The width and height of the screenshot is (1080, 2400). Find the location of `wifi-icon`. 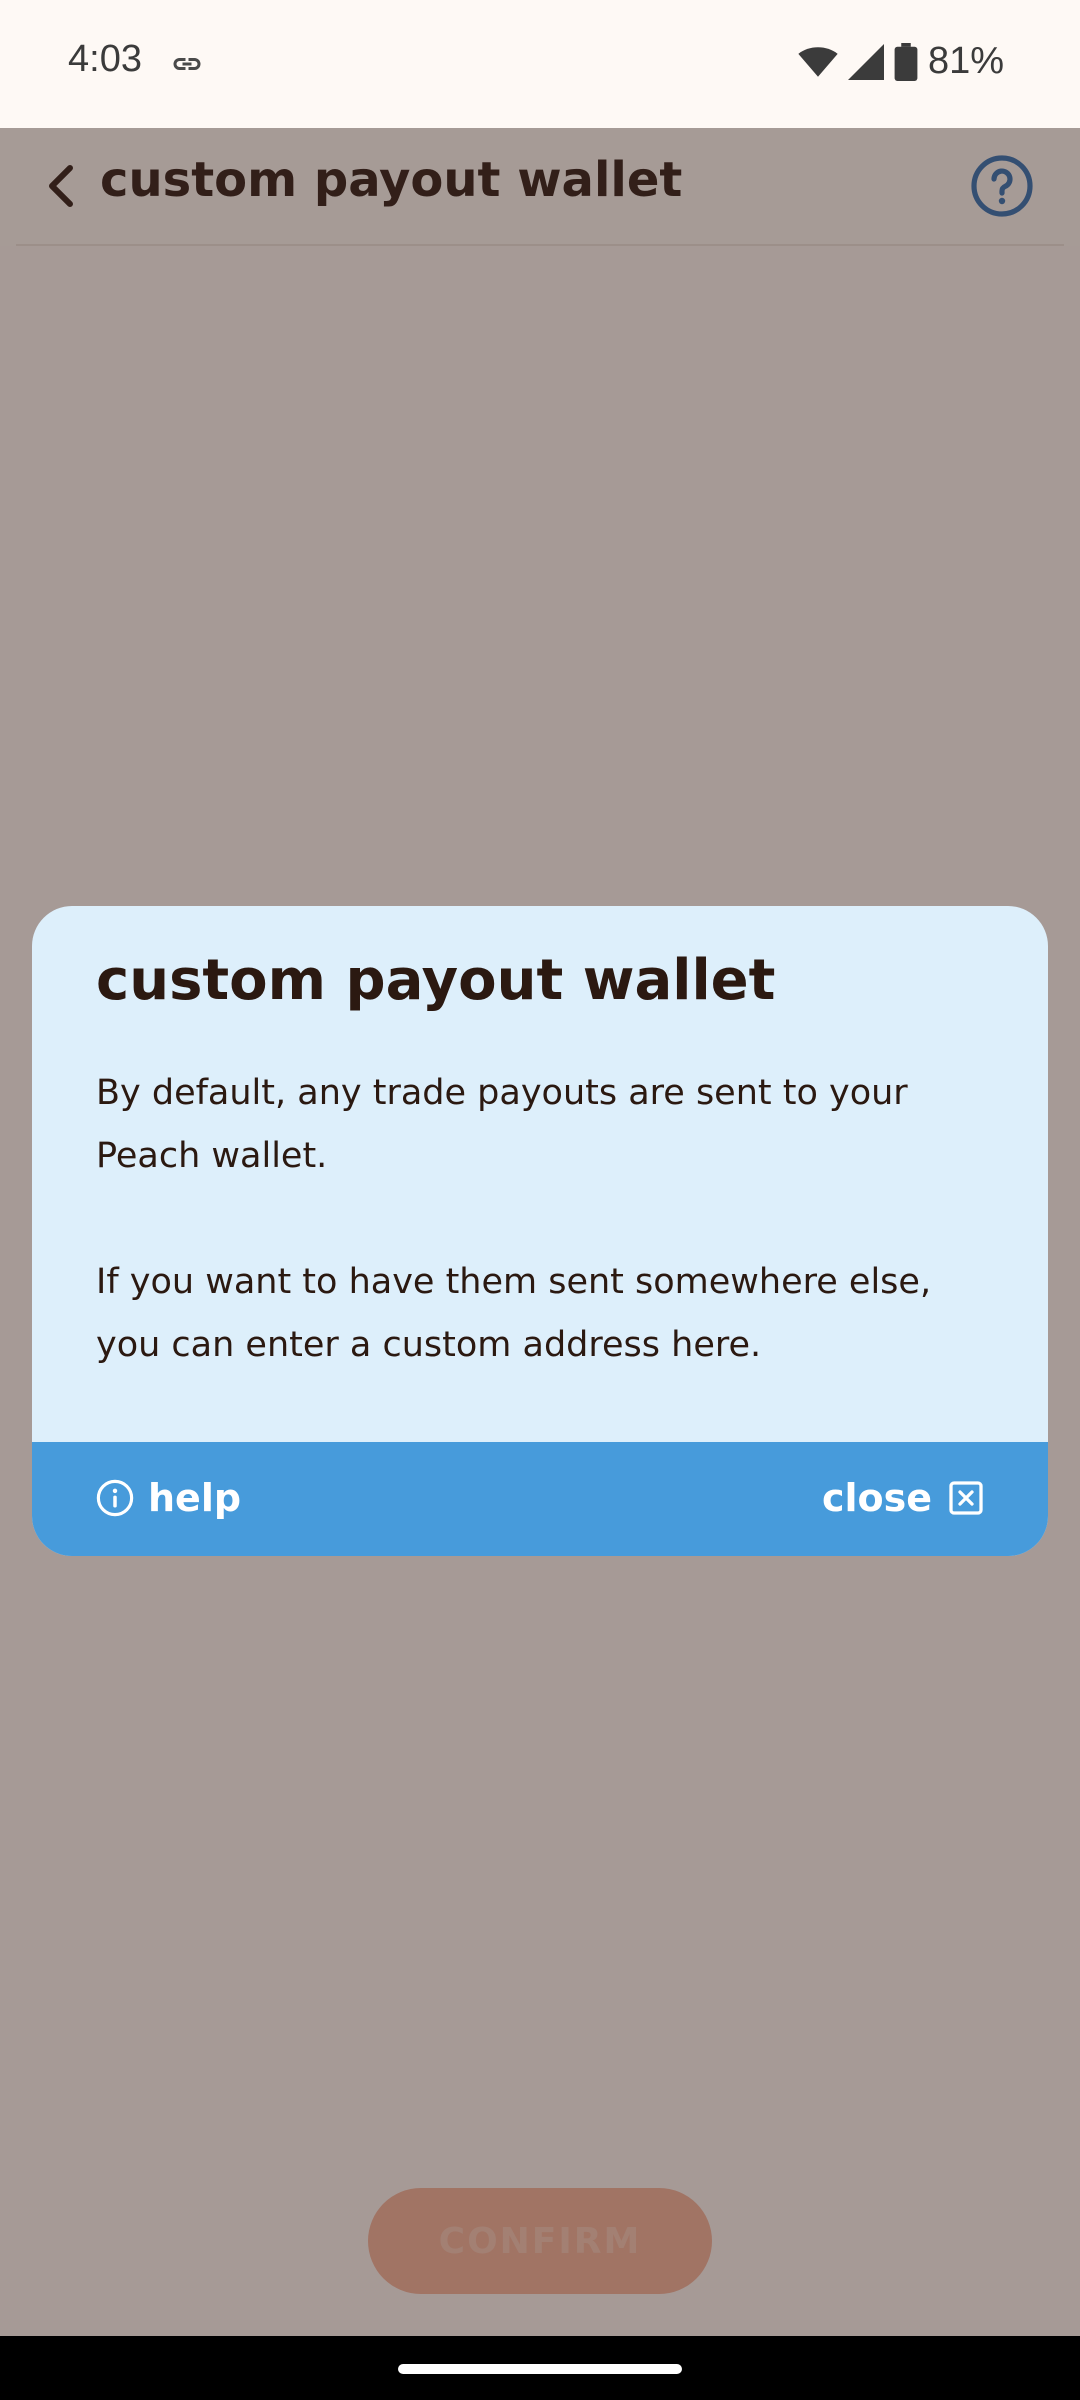

wifi-icon is located at coordinates (818, 61).